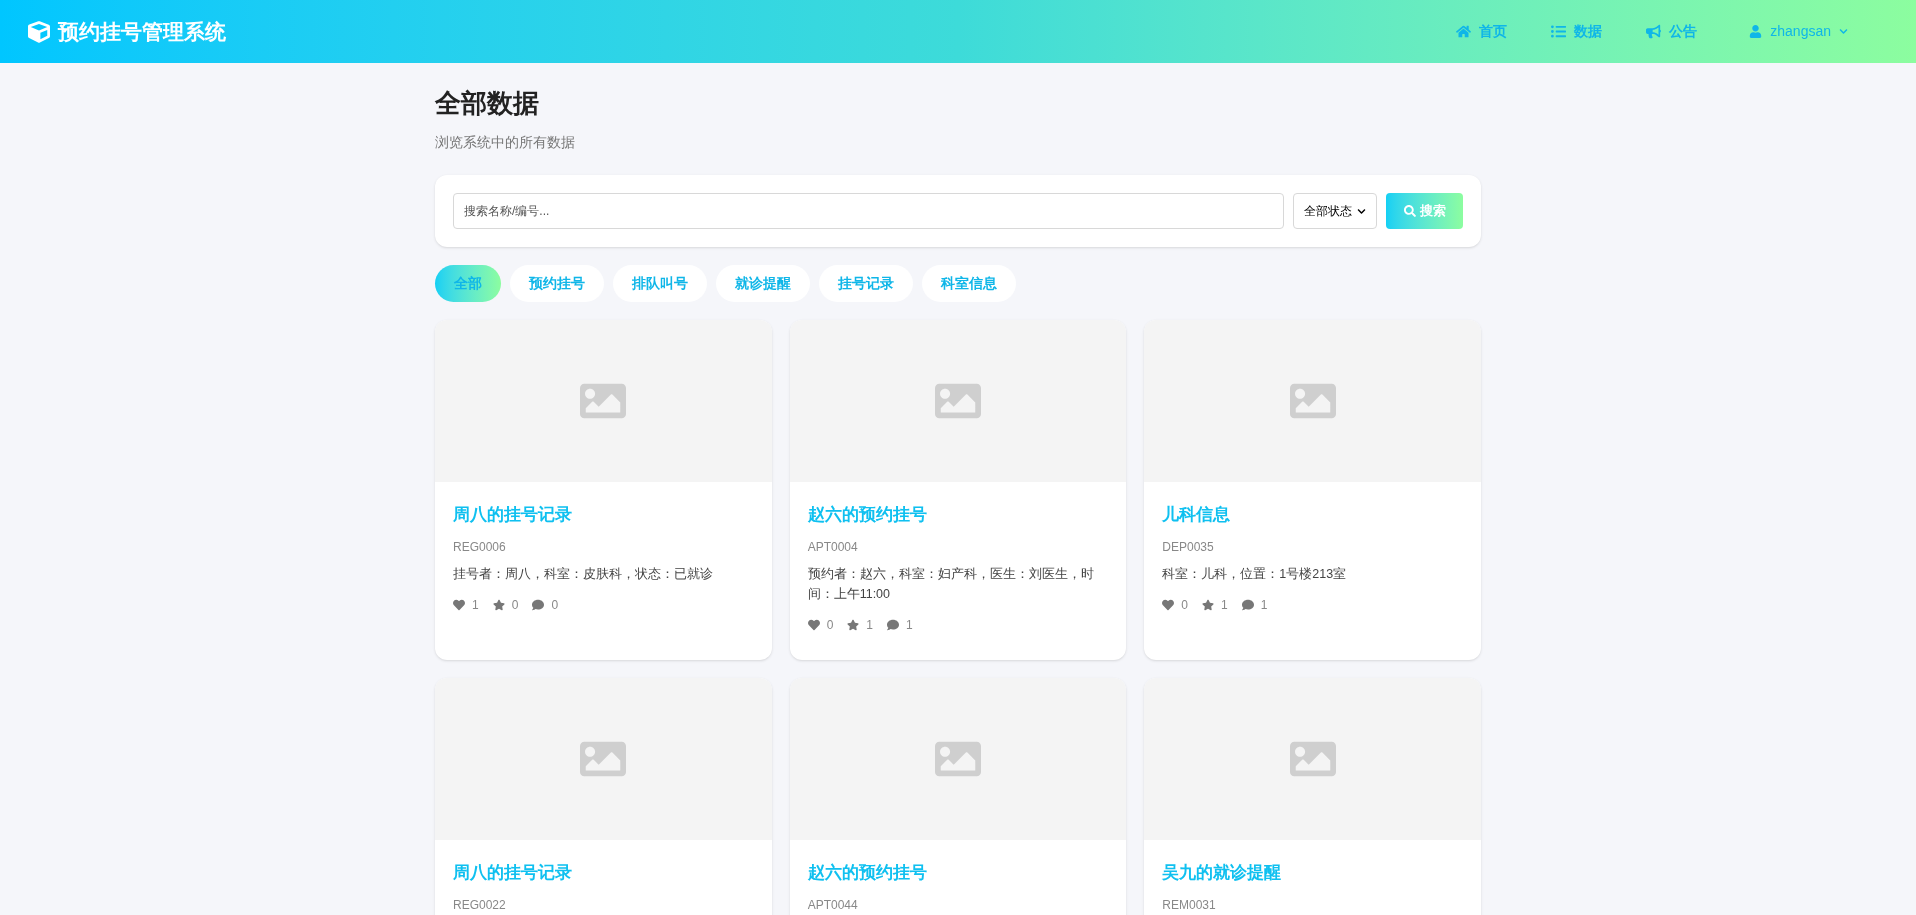  What do you see at coordinates (1424, 211) in the screenshot?
I see `search-button: 搜索` at bounding box center [1424, 211].